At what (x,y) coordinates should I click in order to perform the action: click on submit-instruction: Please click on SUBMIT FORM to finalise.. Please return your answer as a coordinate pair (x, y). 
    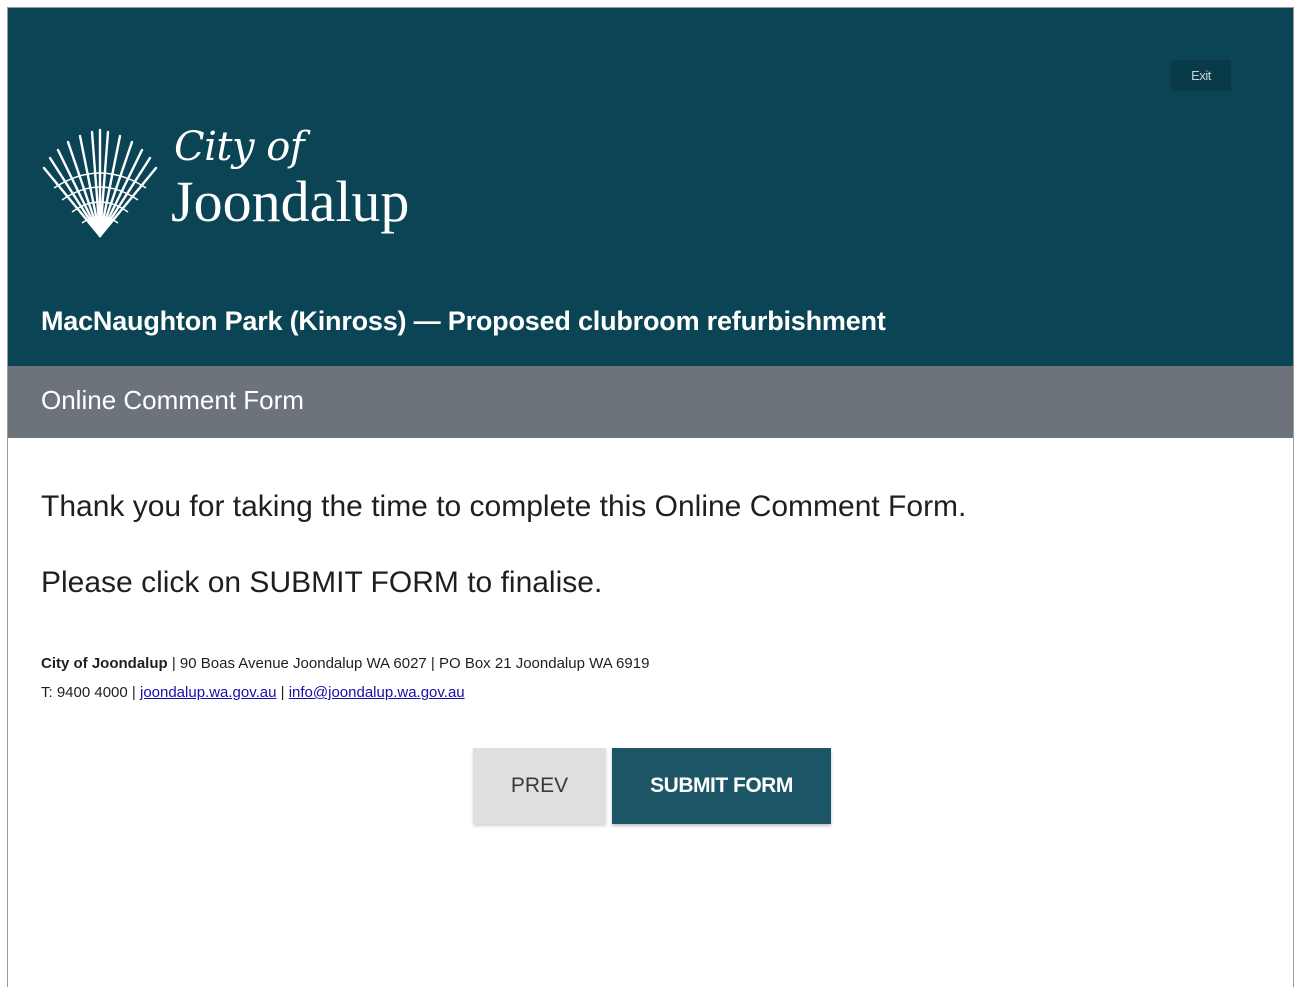
    Looking at the image, I should click on (322, 582).